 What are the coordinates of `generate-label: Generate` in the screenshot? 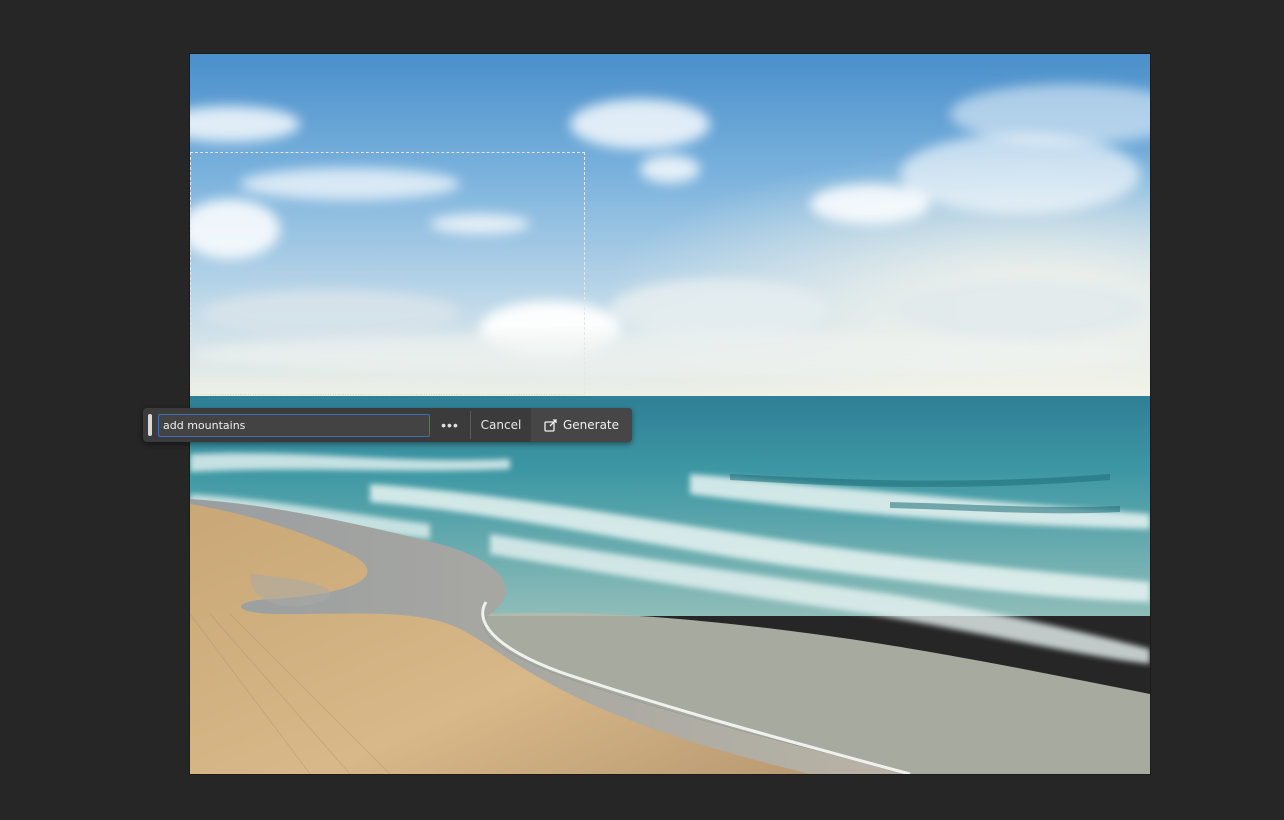 It's located at (591, 425).